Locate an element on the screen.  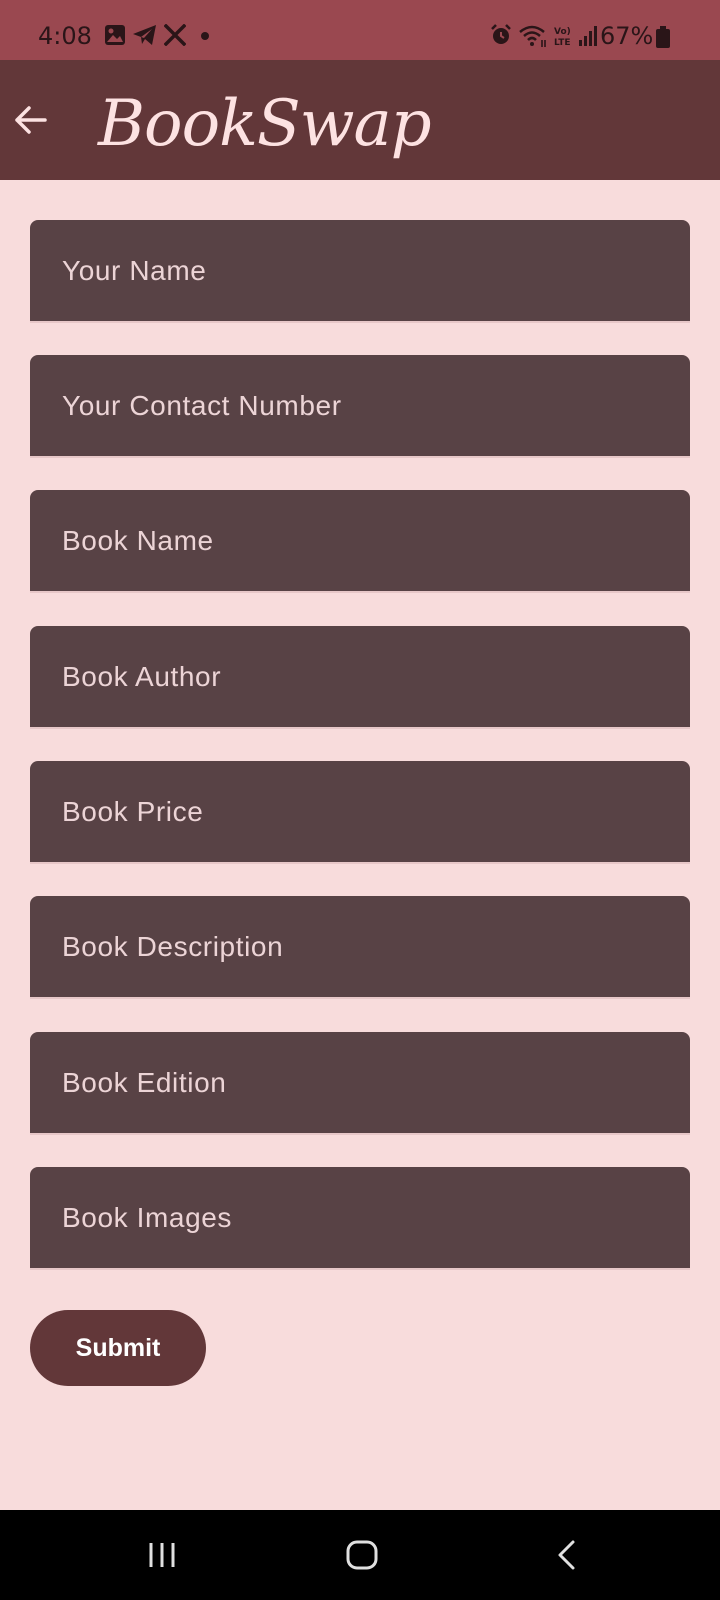
recent-apps-button is located at coordinates (162, 1555).